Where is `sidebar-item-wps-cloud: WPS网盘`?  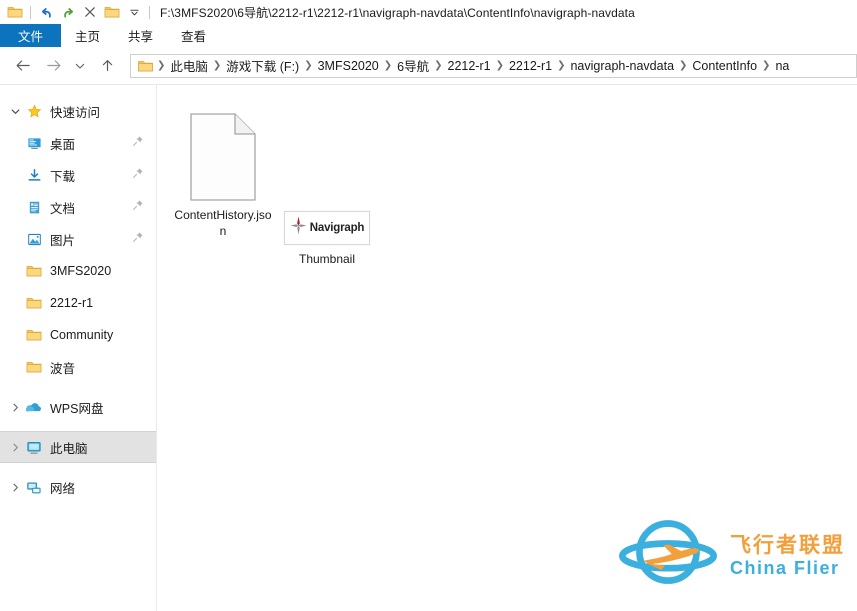 sidebar-item-wps-cloud: WPS网盘 is located at coordinates (78, 407).